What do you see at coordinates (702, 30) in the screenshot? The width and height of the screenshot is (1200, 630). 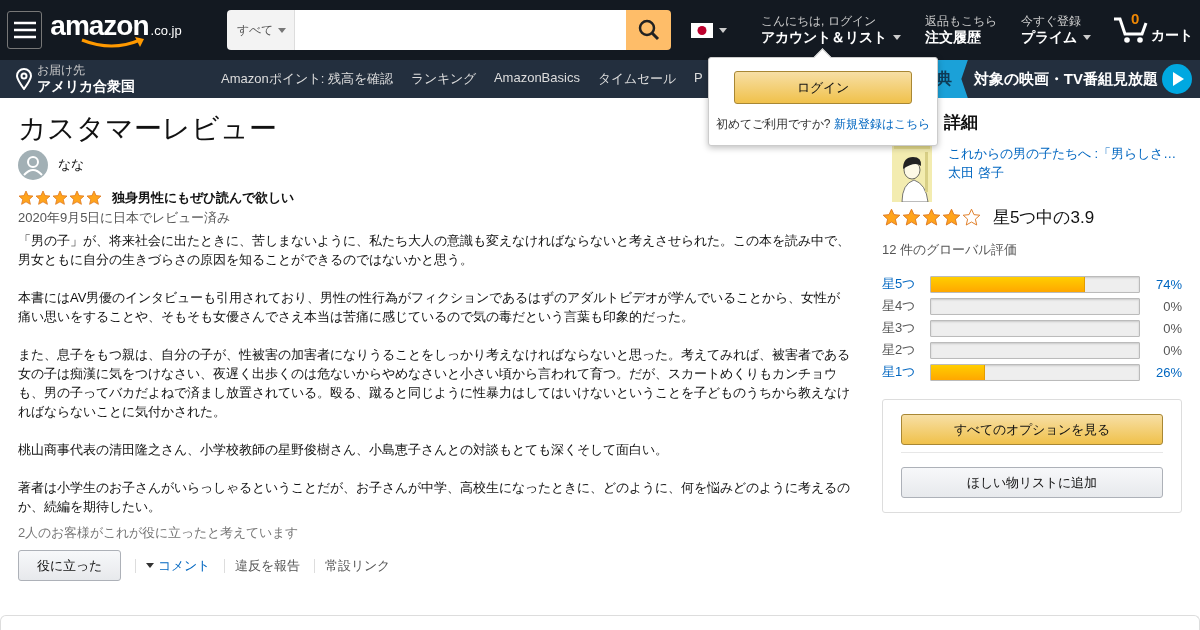 I see `flag-icon` at bounding box center [702, 30].